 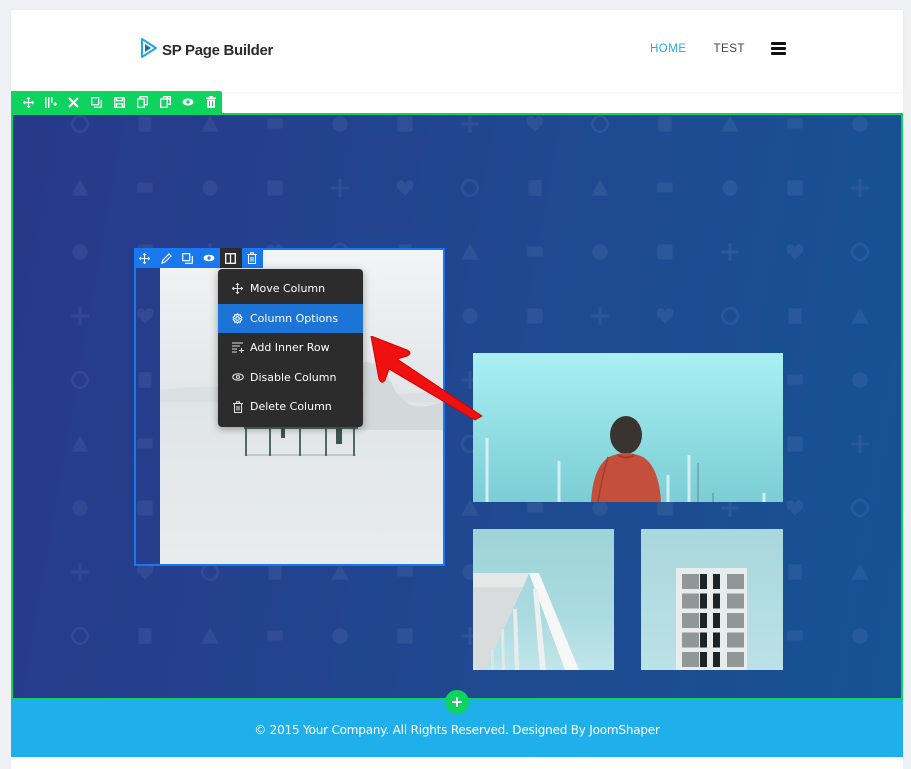 What do you see at coordinates (543, 599) in the screenshot?
I see `image-white-building` at bounding box center [543, 599].